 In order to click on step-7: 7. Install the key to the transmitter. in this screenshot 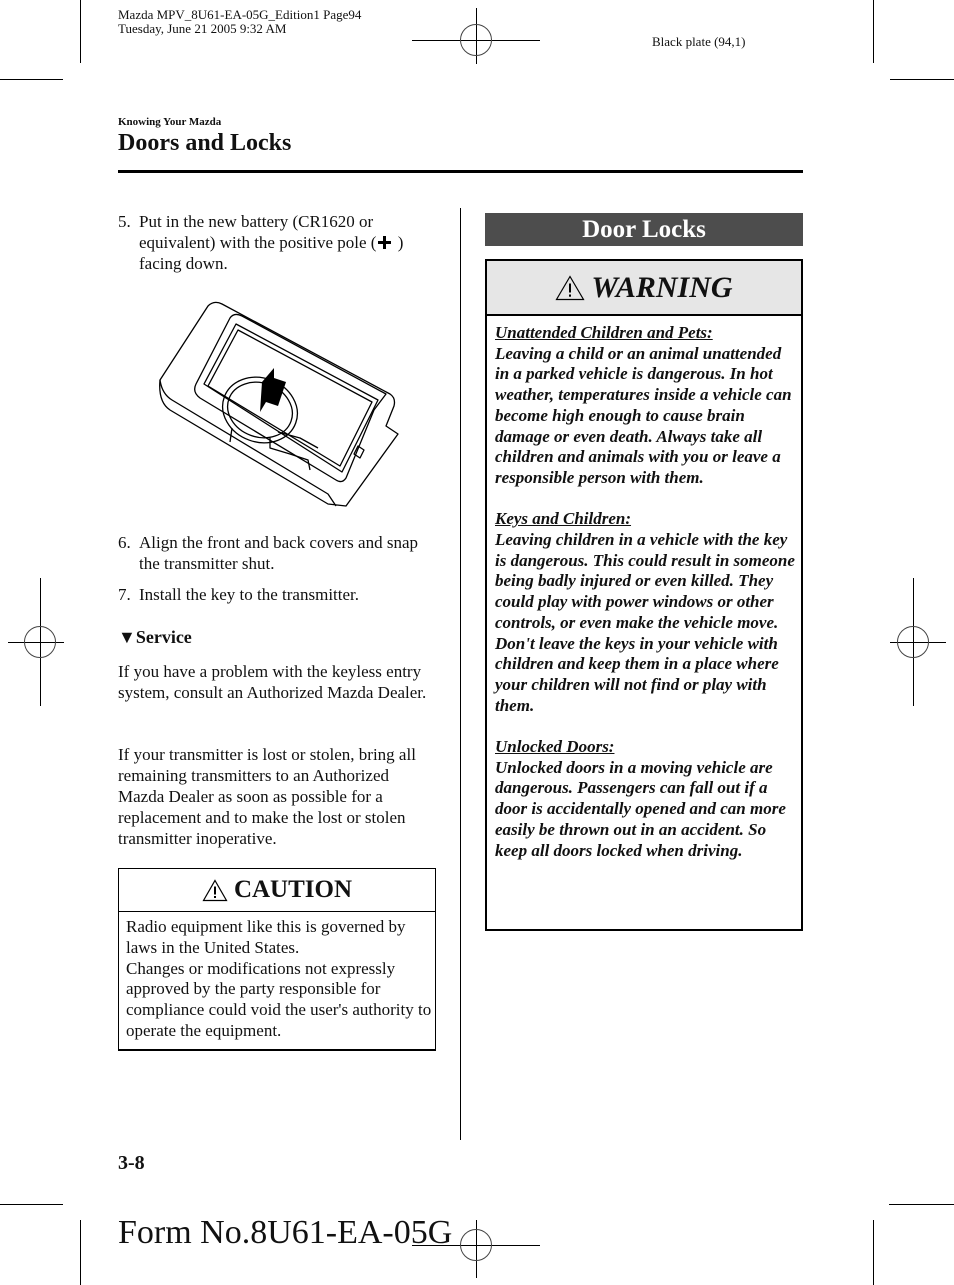, I will do `click(278, 594)`.